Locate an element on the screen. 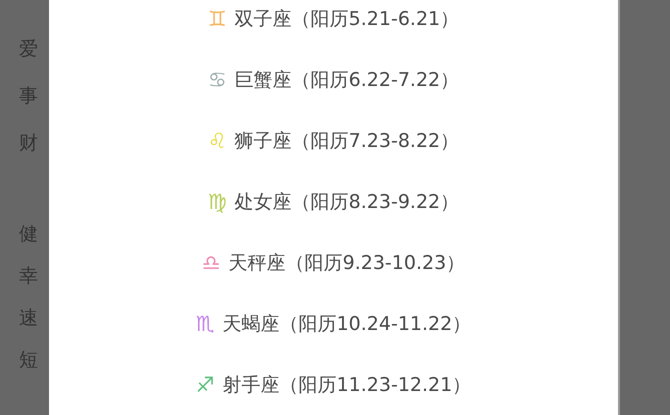 The width and height of the screenshot is (670, 415). zodiac-option: ♐ 射手座（阳历11.23-12.21） is located at coordinates (333, 385).